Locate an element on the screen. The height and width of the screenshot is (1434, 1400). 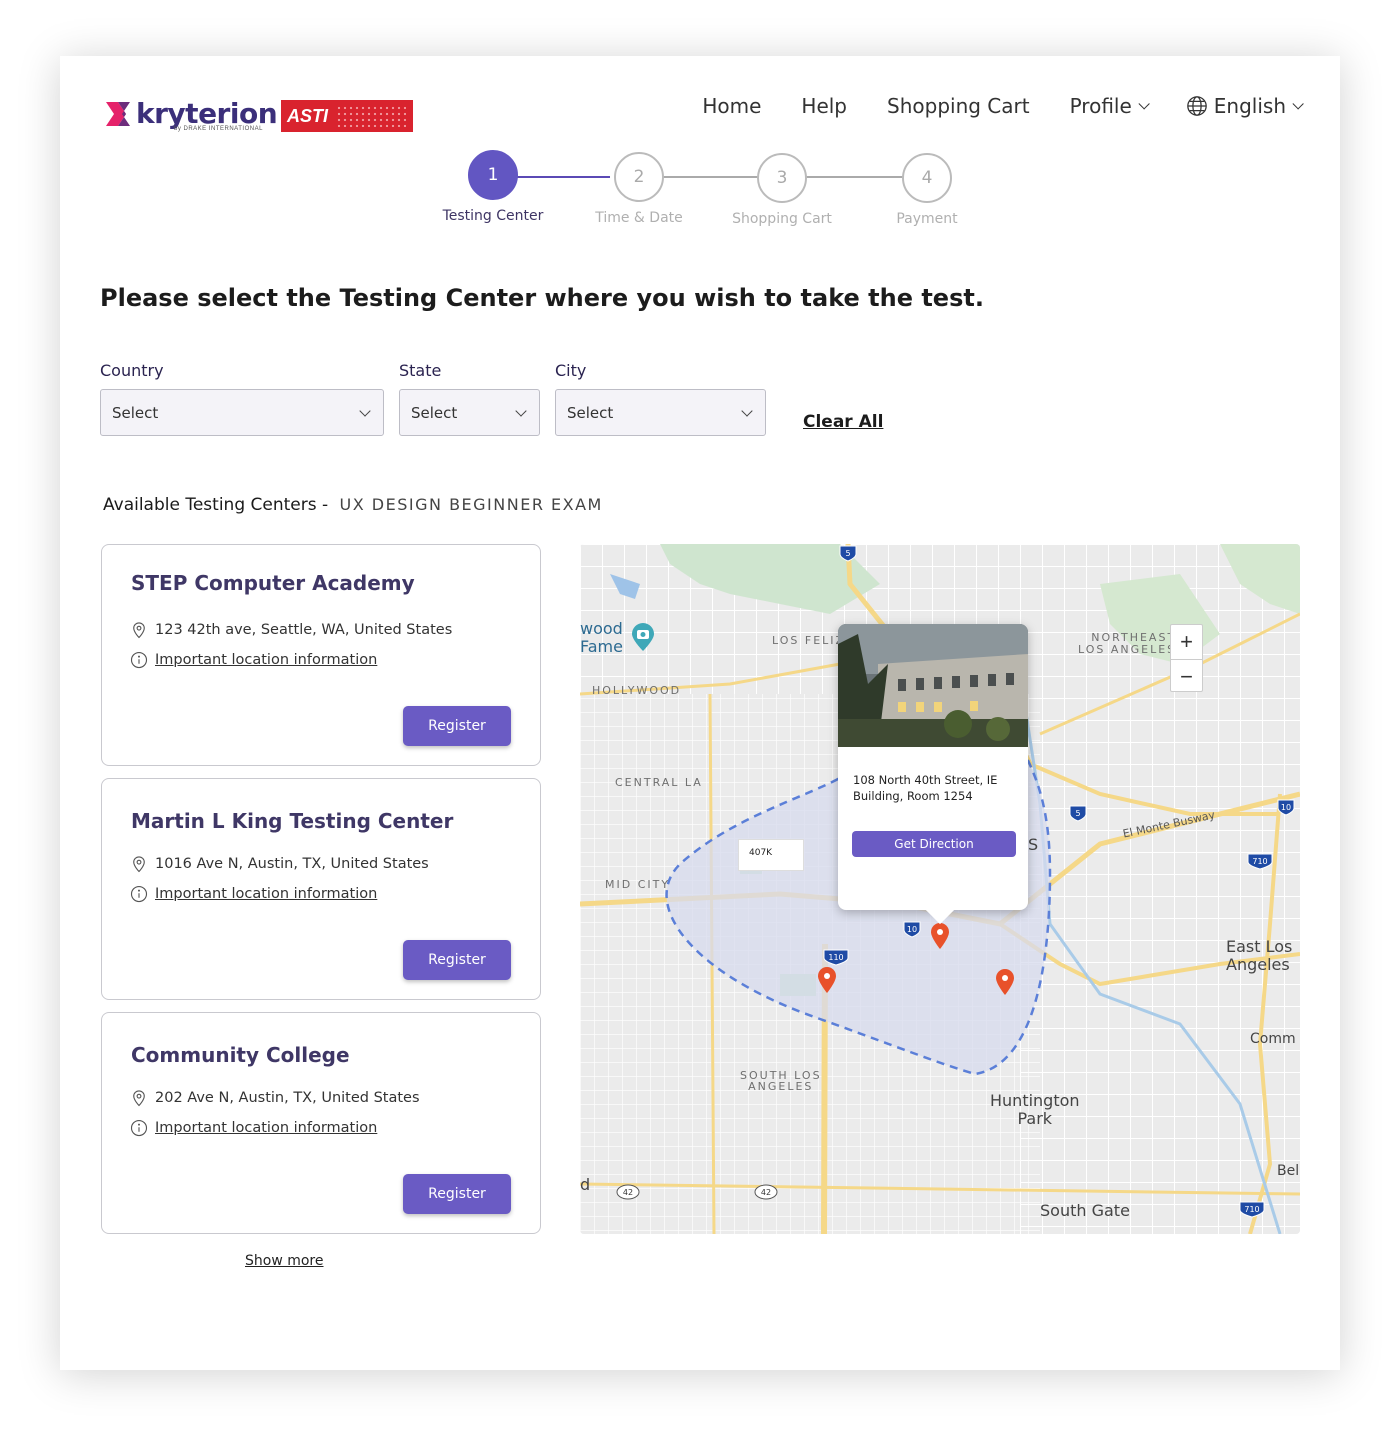
camera-icon is located at coordinates (643, 637).